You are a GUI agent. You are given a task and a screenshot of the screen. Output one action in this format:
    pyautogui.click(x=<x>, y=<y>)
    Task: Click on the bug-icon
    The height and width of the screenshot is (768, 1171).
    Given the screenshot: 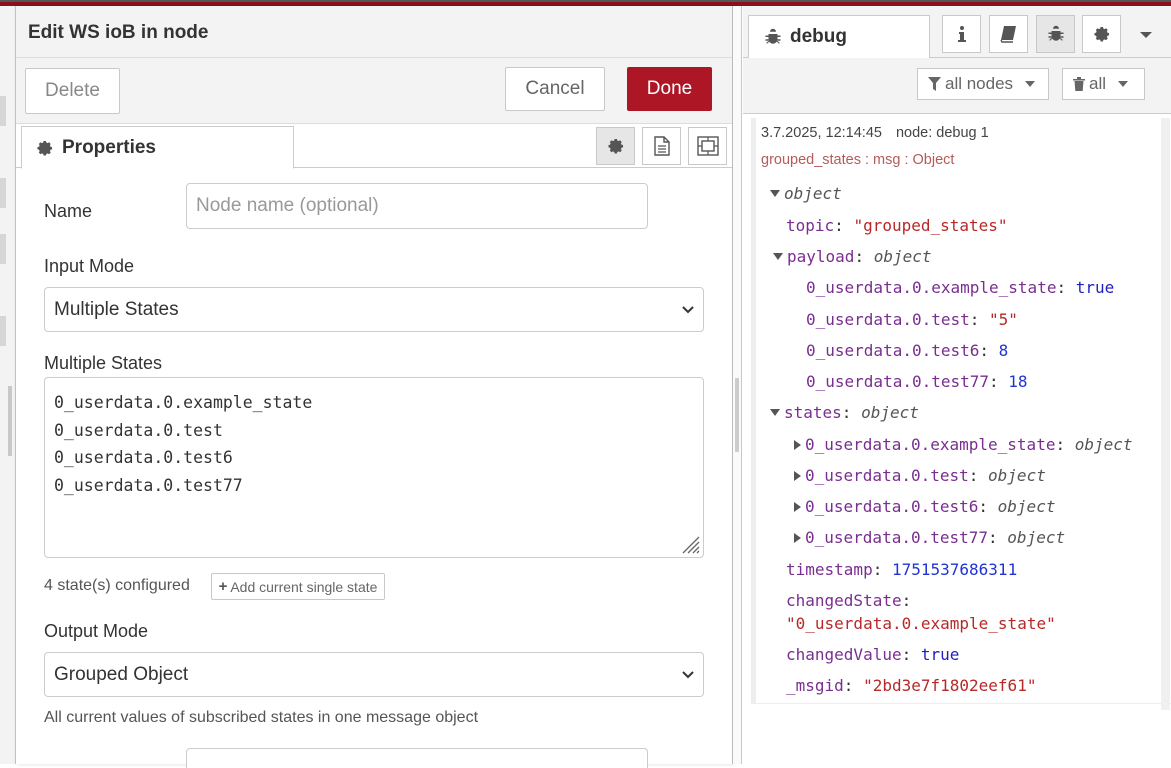 What is the action you would take?
    pyautogui.click(x=1055, y=33)
    